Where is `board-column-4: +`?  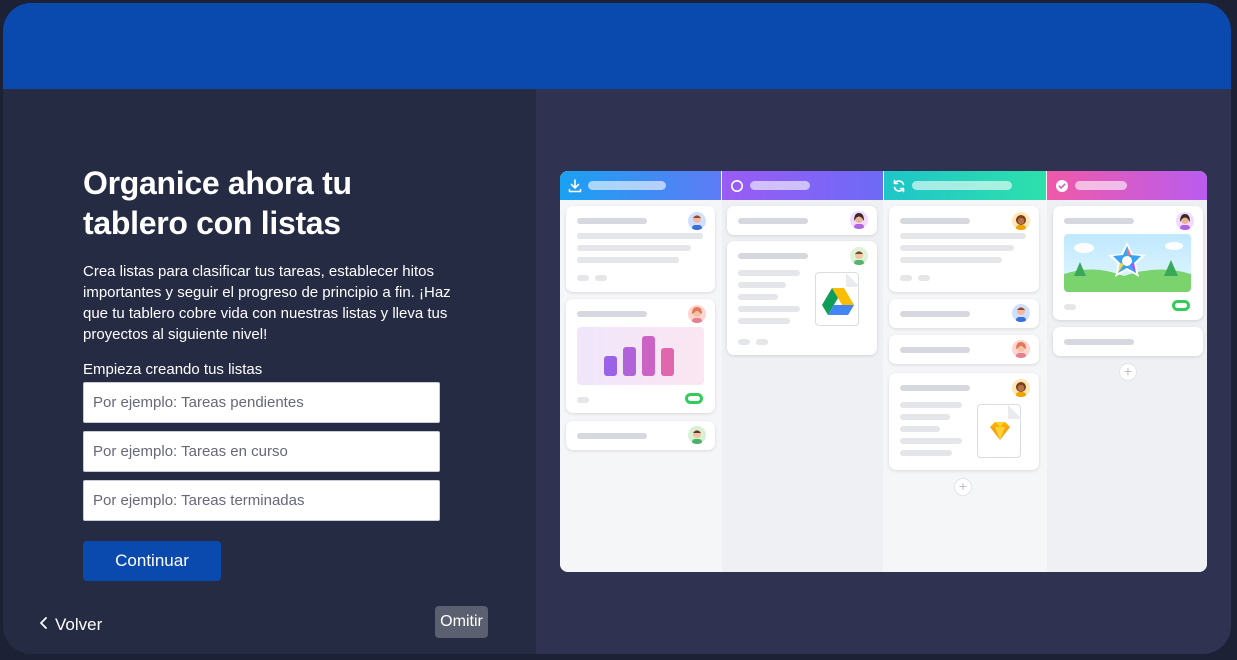
board-column-4: + is located at coordinates (1127, 371).